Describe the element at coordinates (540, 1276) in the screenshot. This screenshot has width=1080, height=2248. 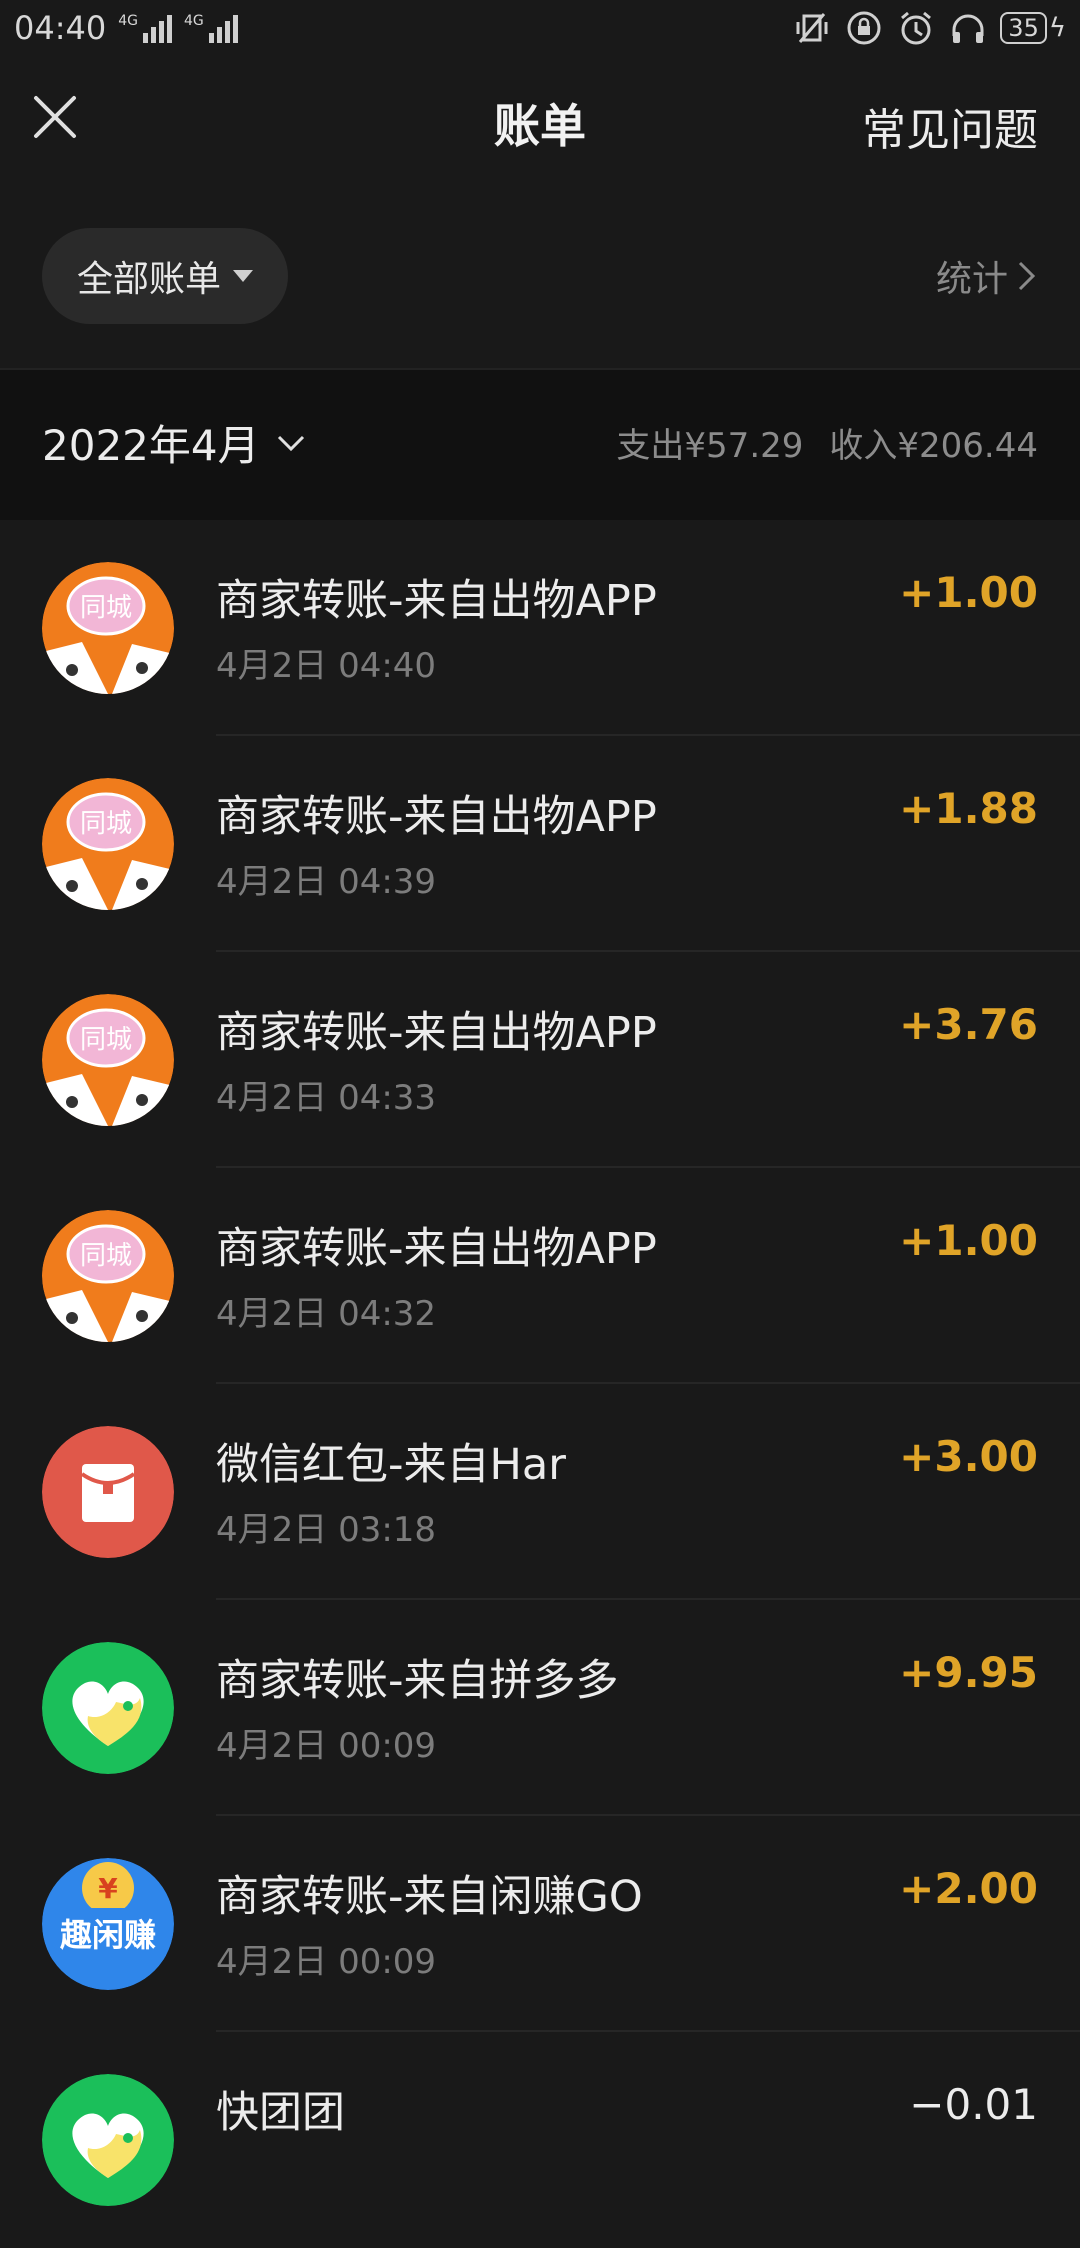
I see `transaction-row: 同城 商家转账-来自出物APP 4月2日 04:32 +1.00` at that location.